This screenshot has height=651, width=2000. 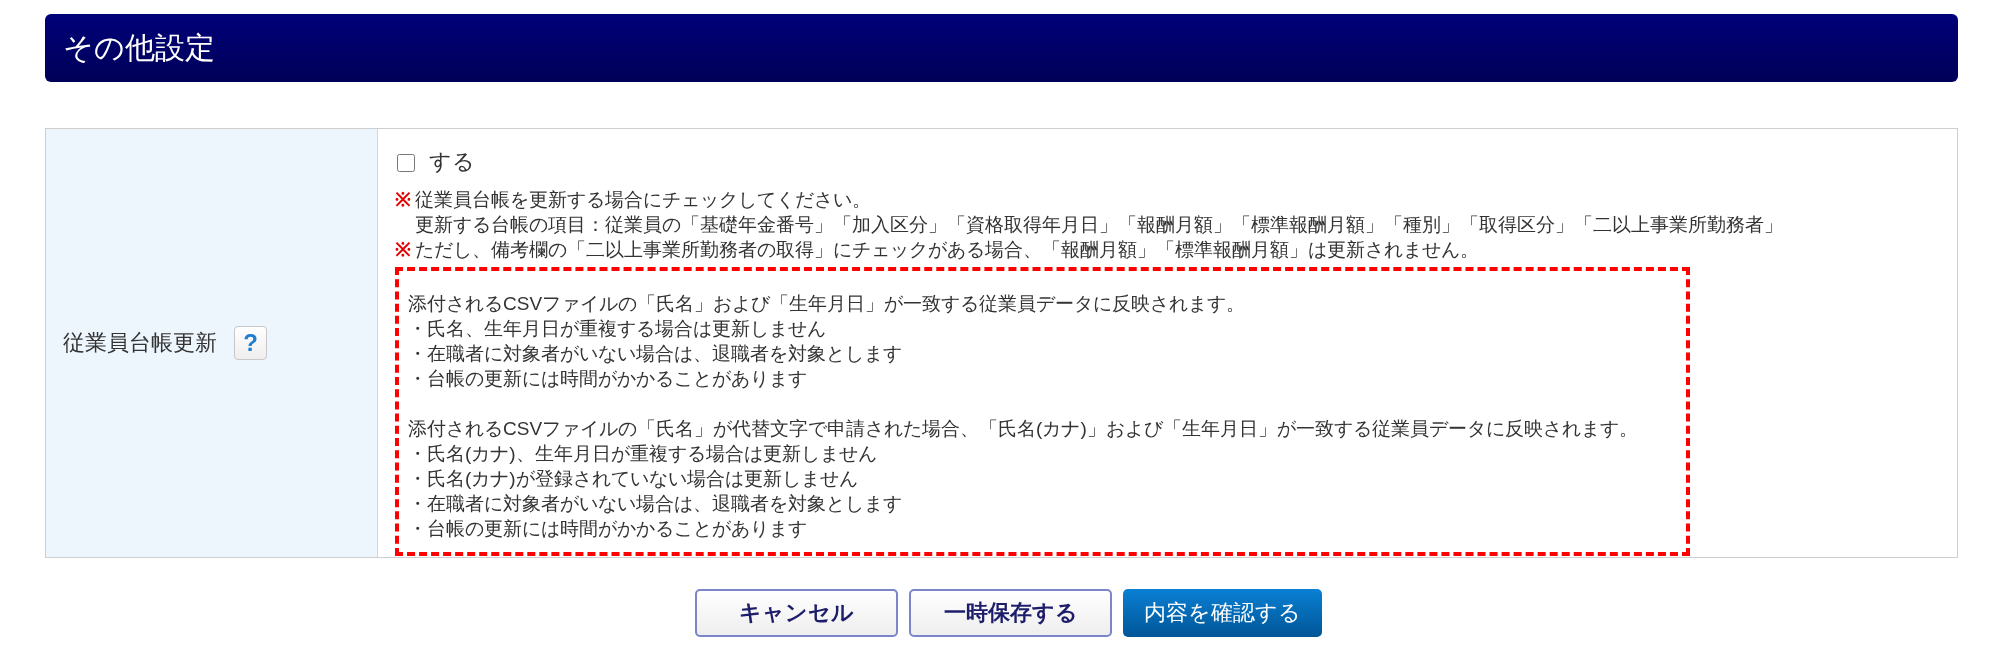 What do you see at coordinates (1222, 613) in the screenshot?
I see `confirm-button: 内容を確認する` at bounding box center [1222, 613].